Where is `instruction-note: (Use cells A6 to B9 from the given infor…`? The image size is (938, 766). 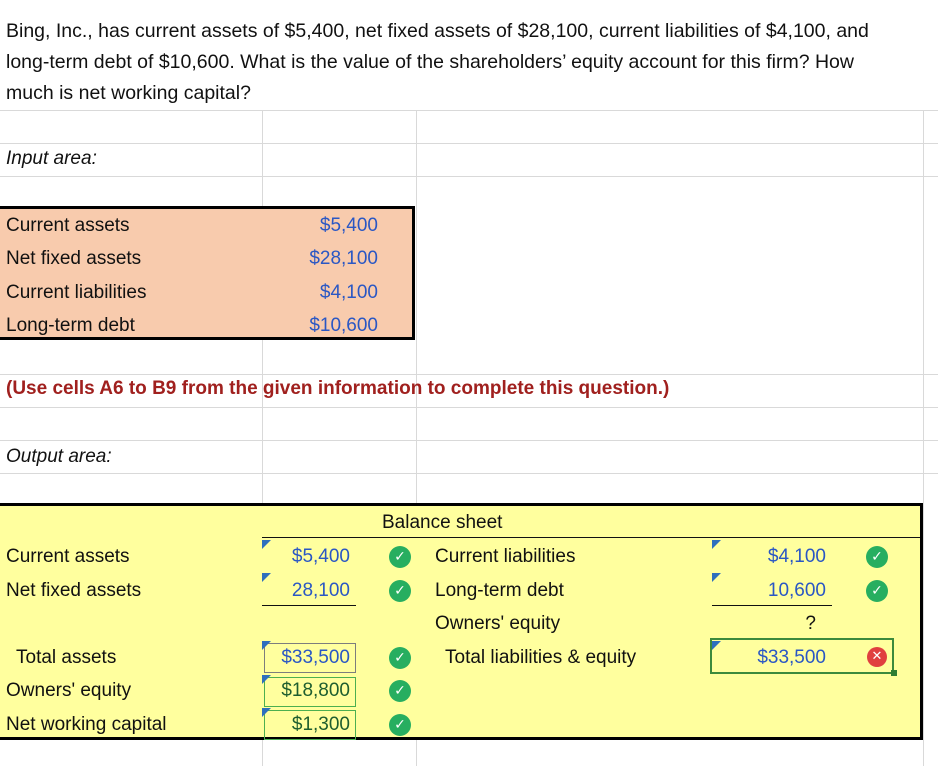
instruction-note: (Use cells A6 to B9 from the given infor… is located at coordinates (338, 388).